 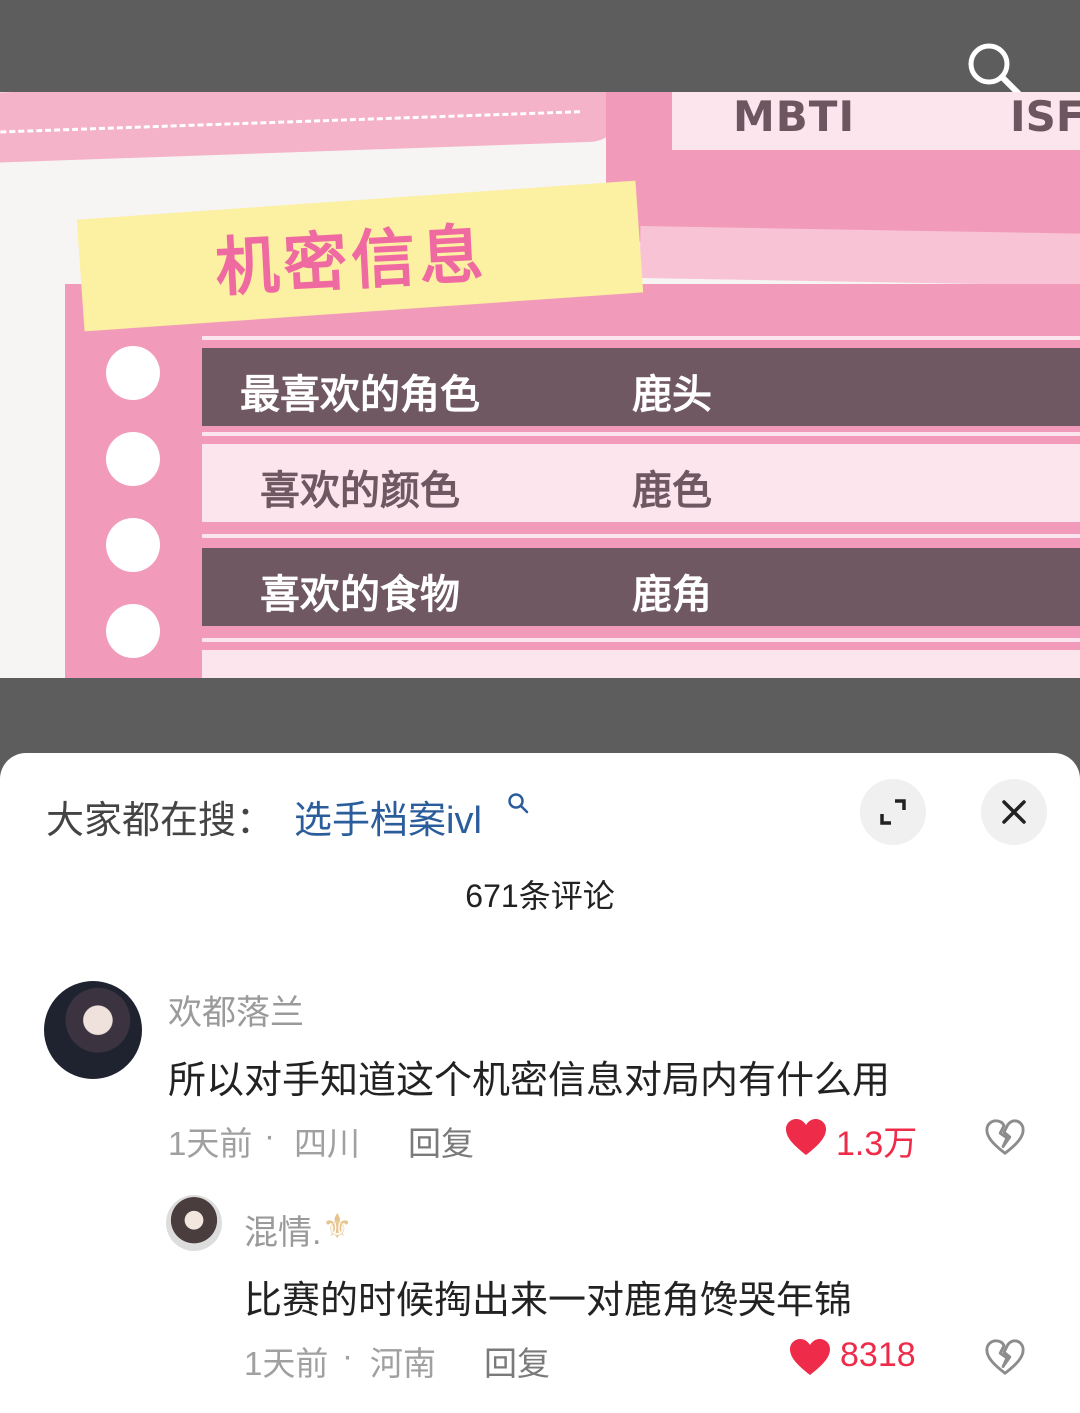 I want to click on info-row: 喜欢的食物 鹿角, so click(x=641, y=587).